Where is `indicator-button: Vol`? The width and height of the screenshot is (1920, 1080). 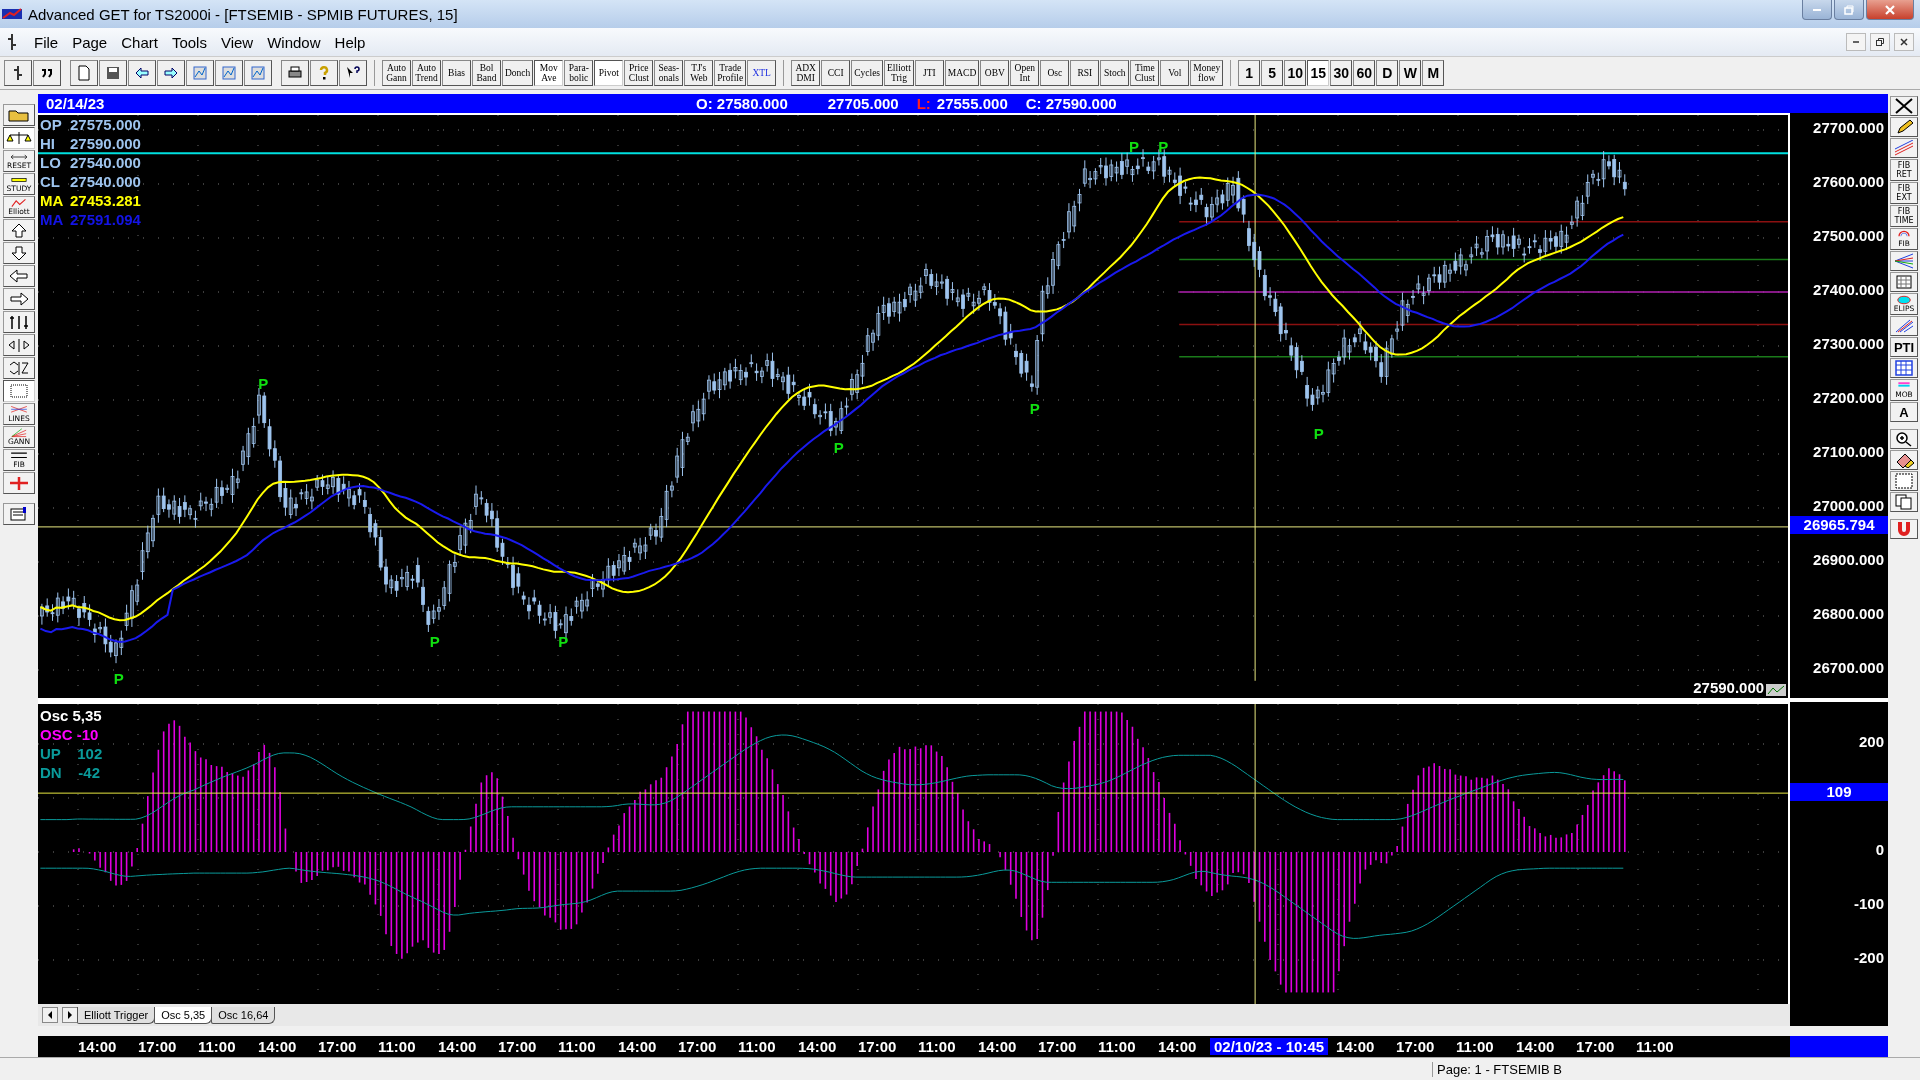
indicator-button: Vol is located at coordinates (1175, 73).